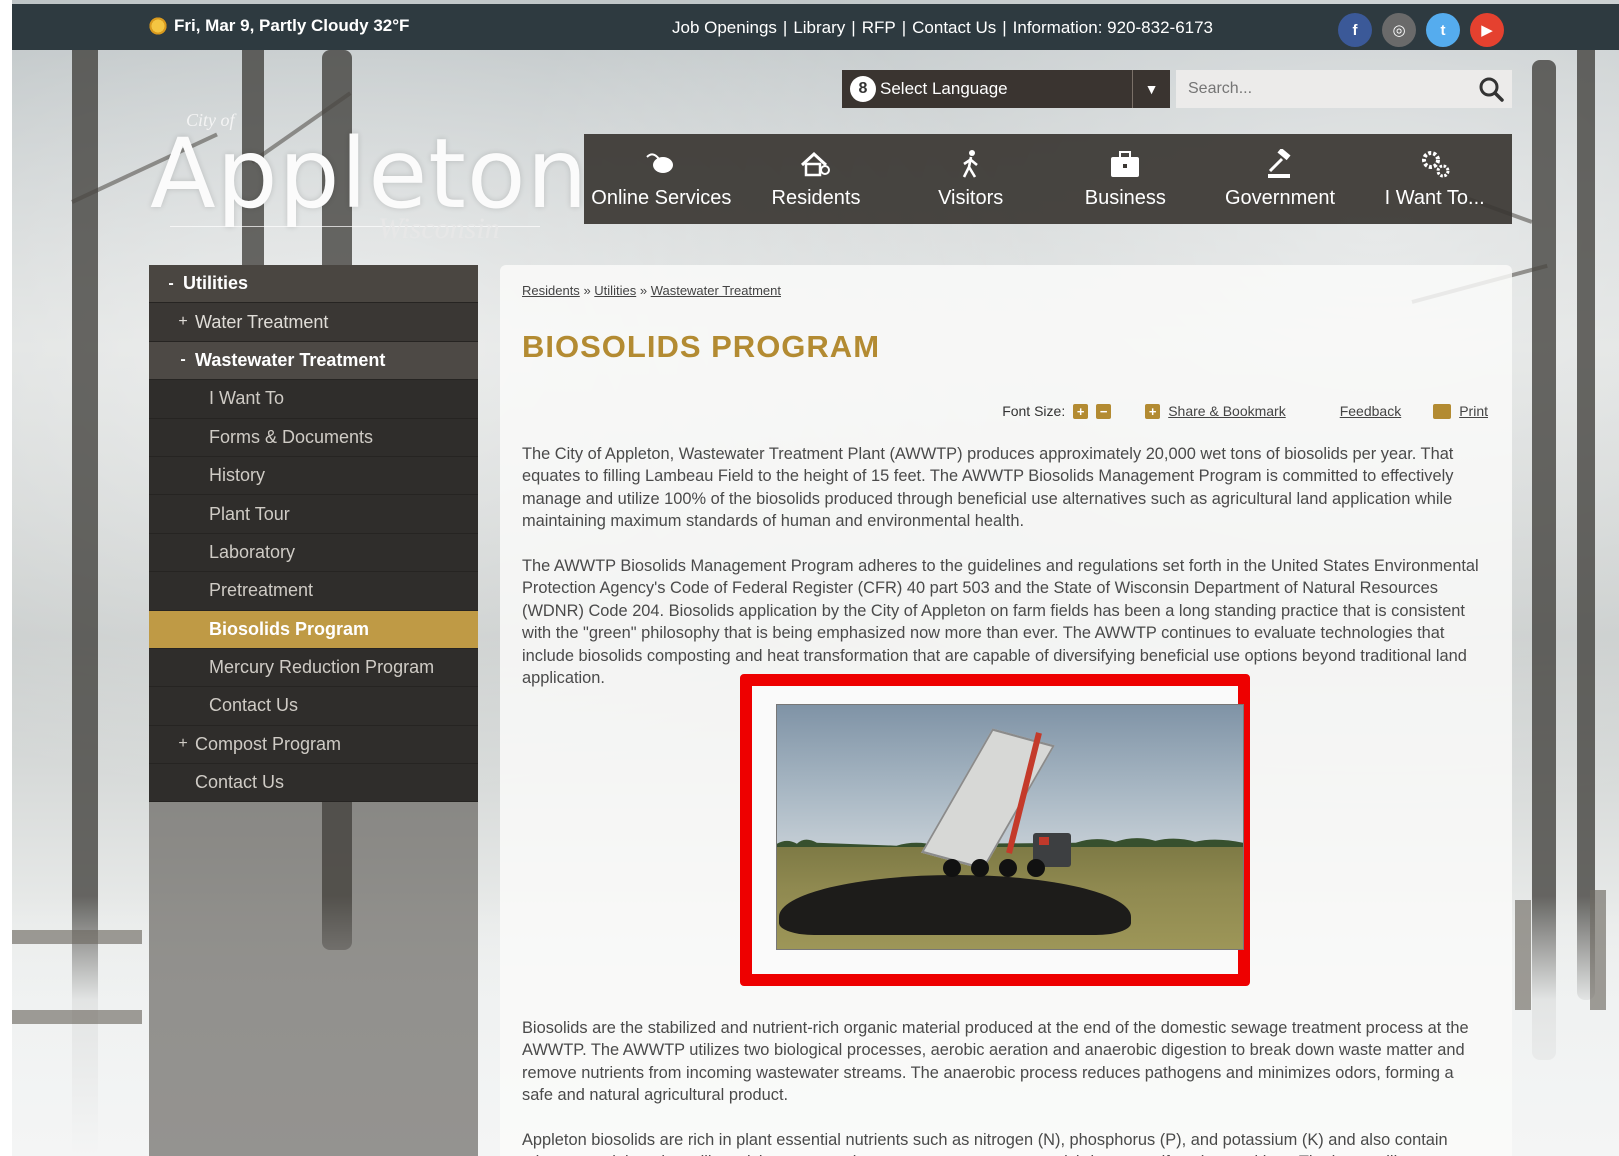 Image resolution: width=1619 pixels, height=1156 pixels. Describe the element at coordinates (289, 628) in the screenshot. I see `sidebar-item-label: Biosolids Program` at that location.